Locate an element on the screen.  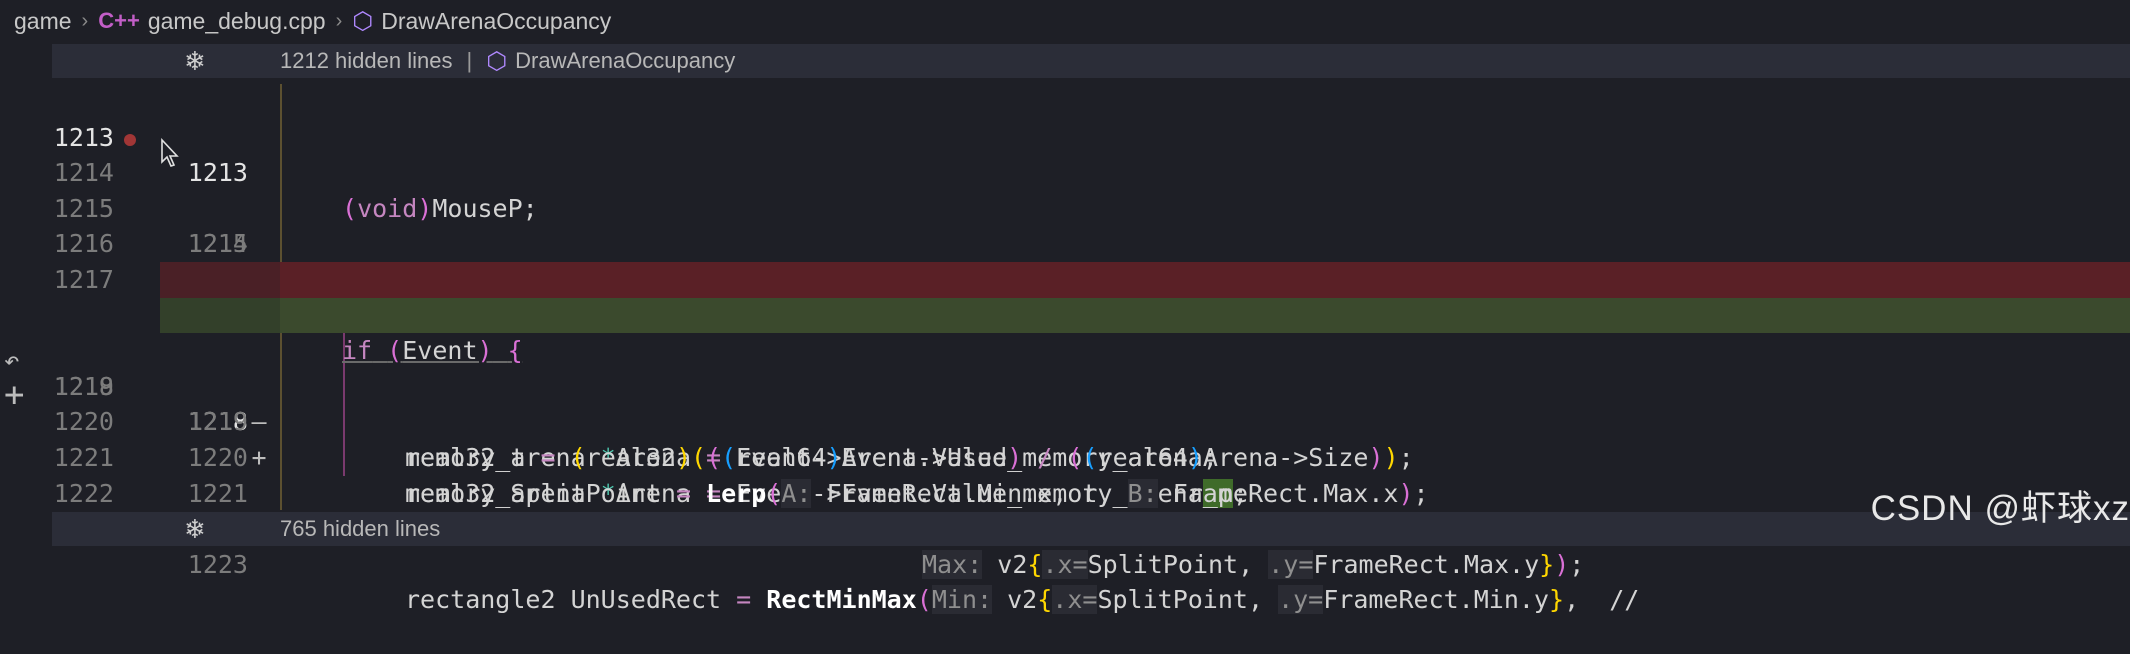
breadcrumb-file: game_debug.cpp is located at coordinates (237, 21).